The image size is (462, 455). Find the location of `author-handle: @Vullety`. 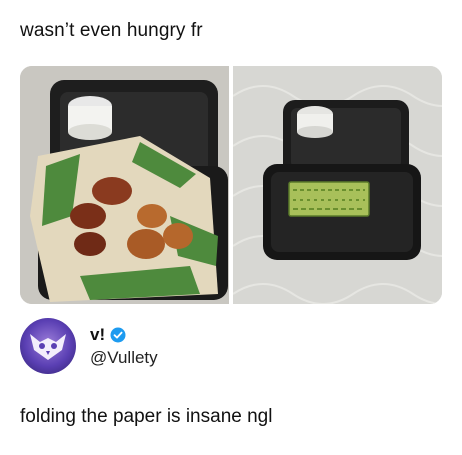

author-handle: @Vullety is located at coordinates (124, 358).